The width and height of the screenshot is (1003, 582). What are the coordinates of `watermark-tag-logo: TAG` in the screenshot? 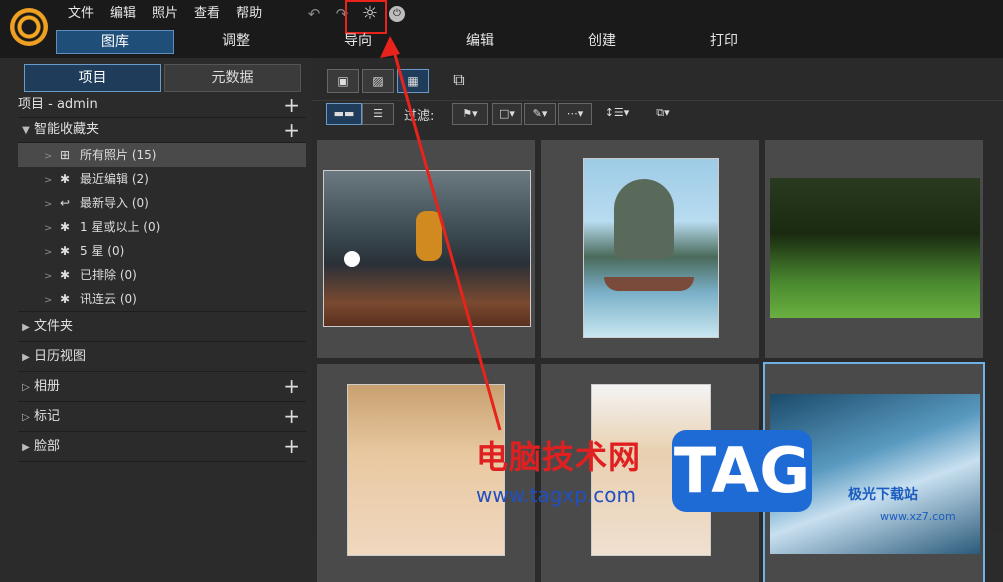 It's located at (742, 471).